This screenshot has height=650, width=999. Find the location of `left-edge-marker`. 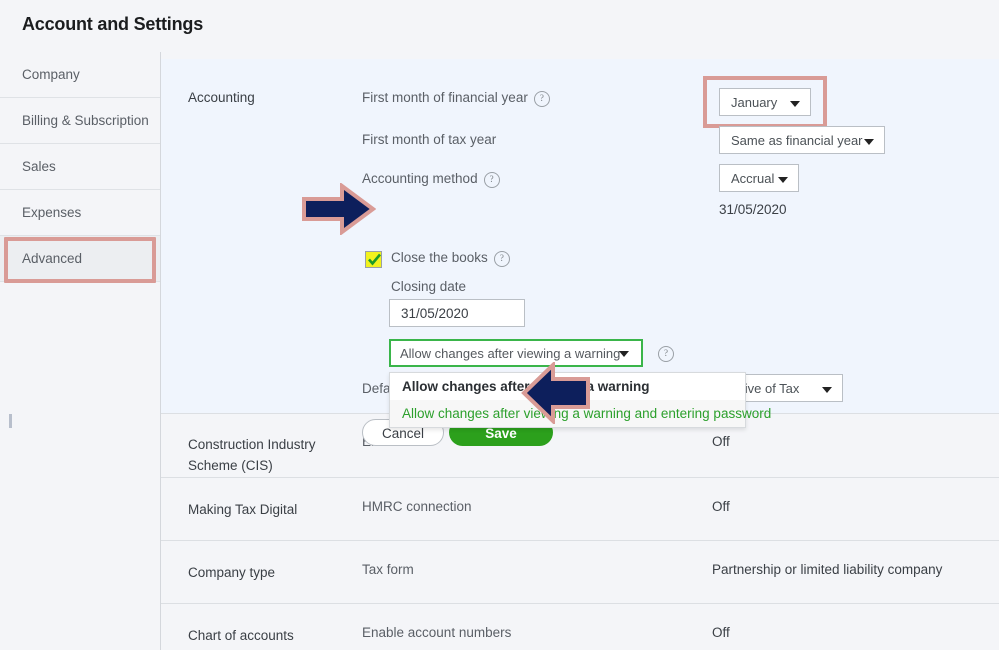

left-edge-marker is located at coordinates (10, 421).